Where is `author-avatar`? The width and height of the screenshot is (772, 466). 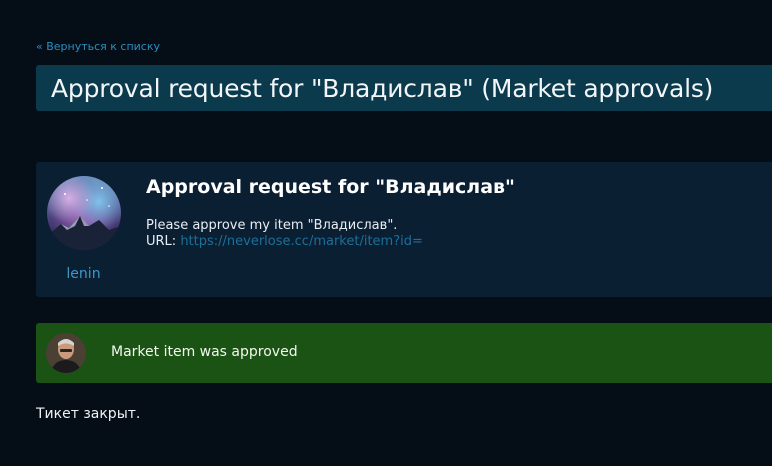 author-avatar is located at coordinates (84, 213).